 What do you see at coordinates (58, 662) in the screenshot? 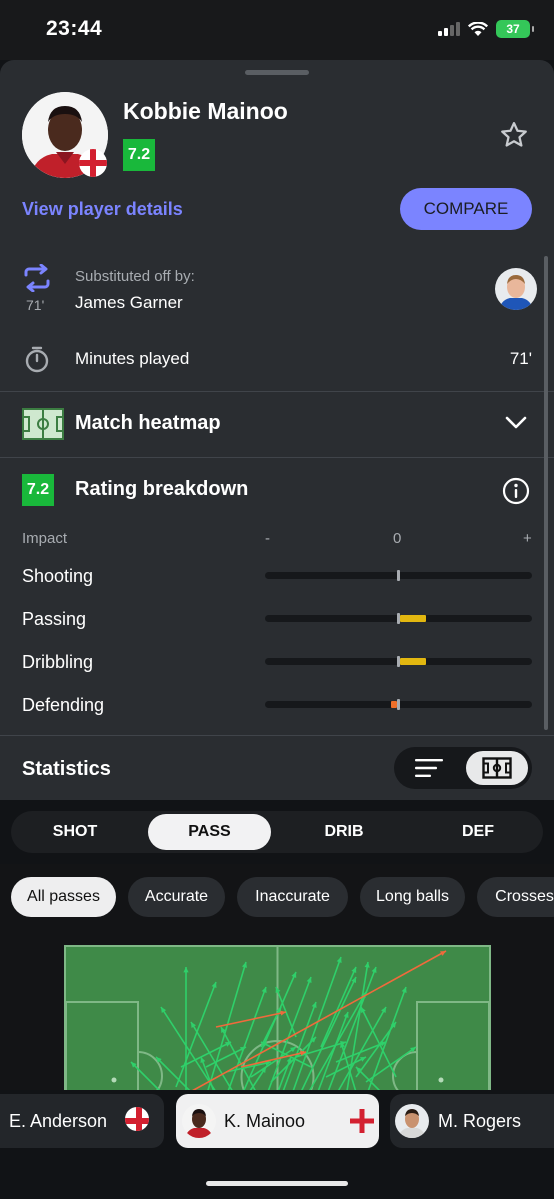
I see `breakdown-row-label: Dribbling` at bounding box center [58, 662].